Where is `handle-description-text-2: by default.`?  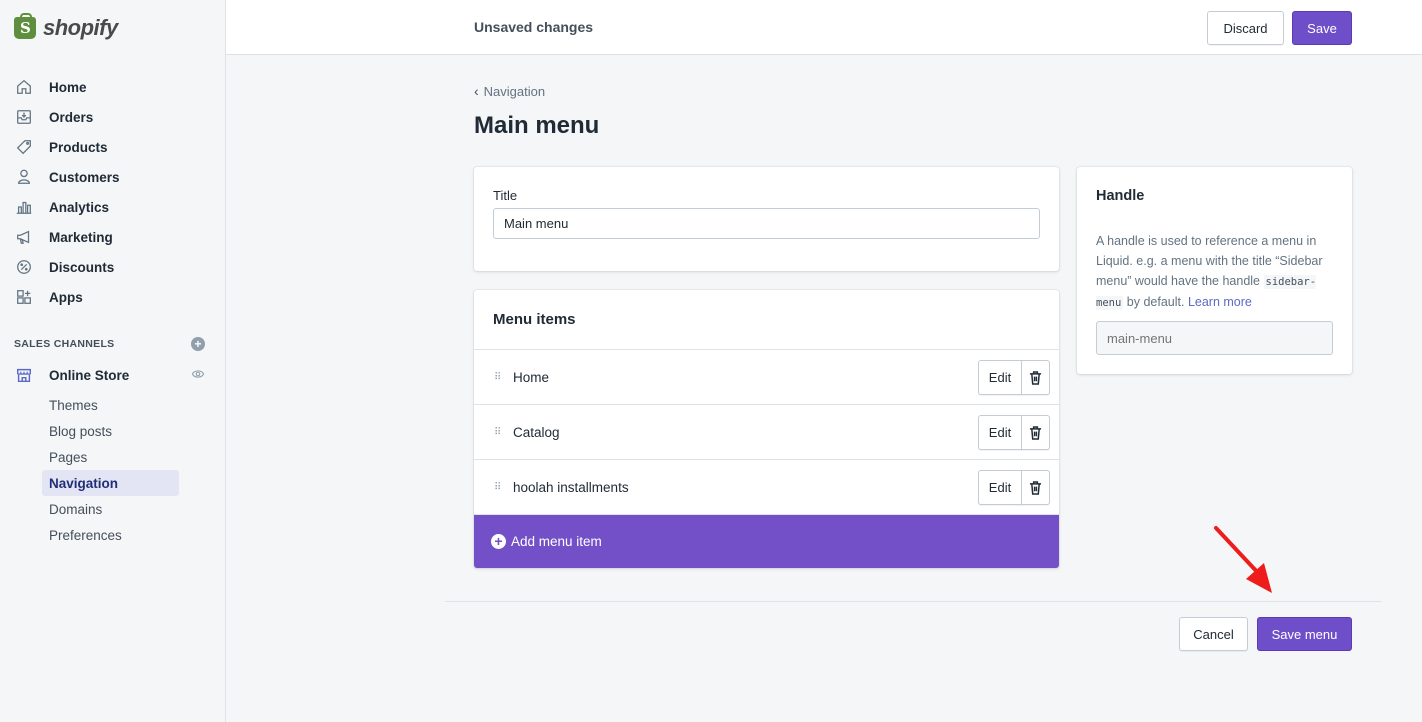 handle-description-text-2: by default. is located at coordinates (1155, 302).